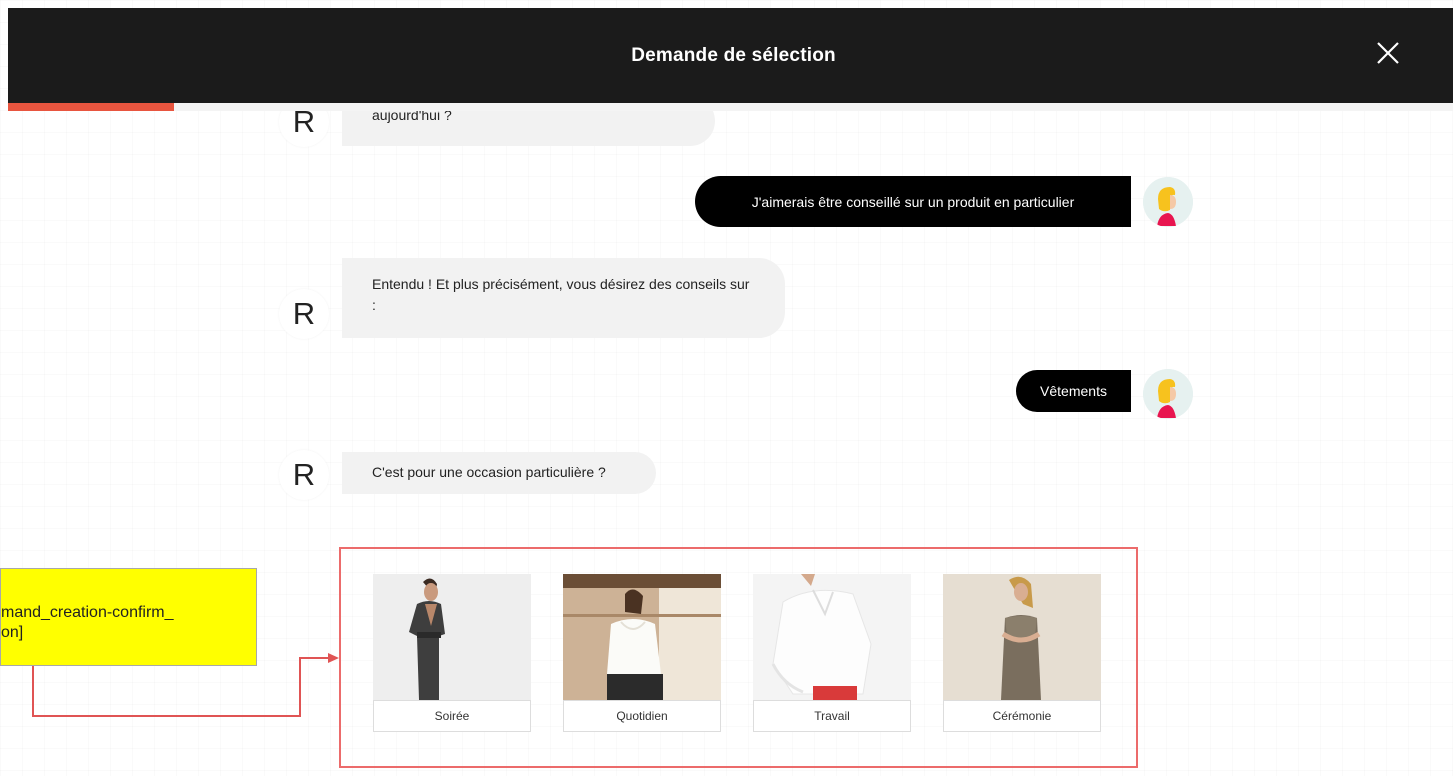 The width and height of the screenshot is (1453, 776). What do you see at coordinates (185, 685) in the screenshot?
I see `annotation-arrow` at bounding box center [185, 685].